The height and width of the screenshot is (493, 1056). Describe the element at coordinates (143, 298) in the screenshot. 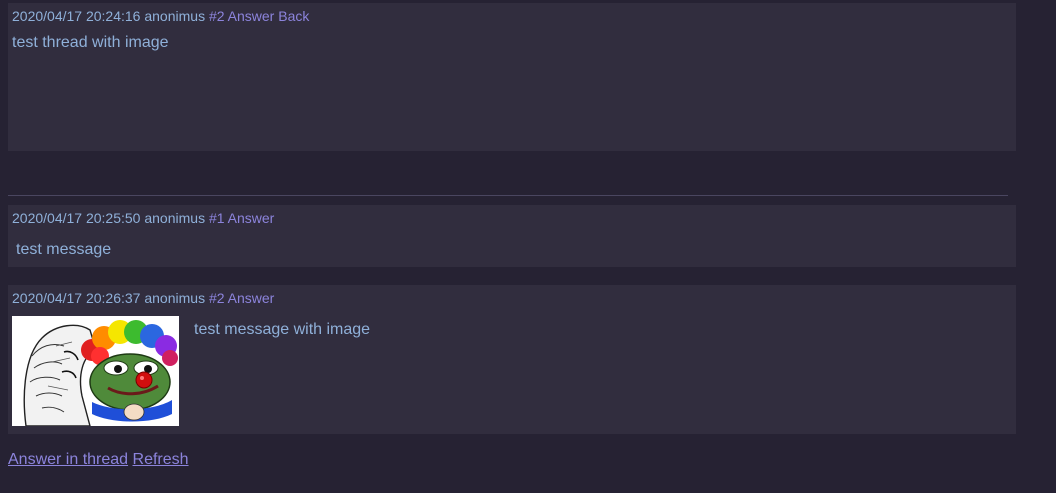

I see `post-header: 2020/04/17 20:26:37 anonimus #2 Answer` at that location.